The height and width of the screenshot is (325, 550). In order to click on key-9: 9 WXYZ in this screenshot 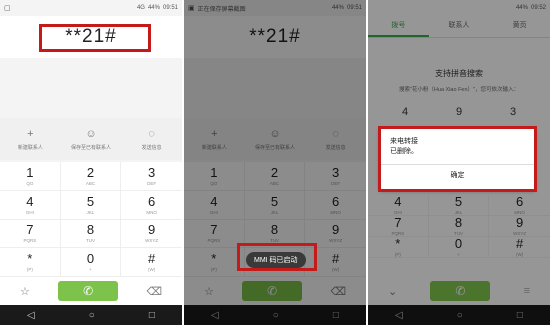, I will do `click(151, 234)`.